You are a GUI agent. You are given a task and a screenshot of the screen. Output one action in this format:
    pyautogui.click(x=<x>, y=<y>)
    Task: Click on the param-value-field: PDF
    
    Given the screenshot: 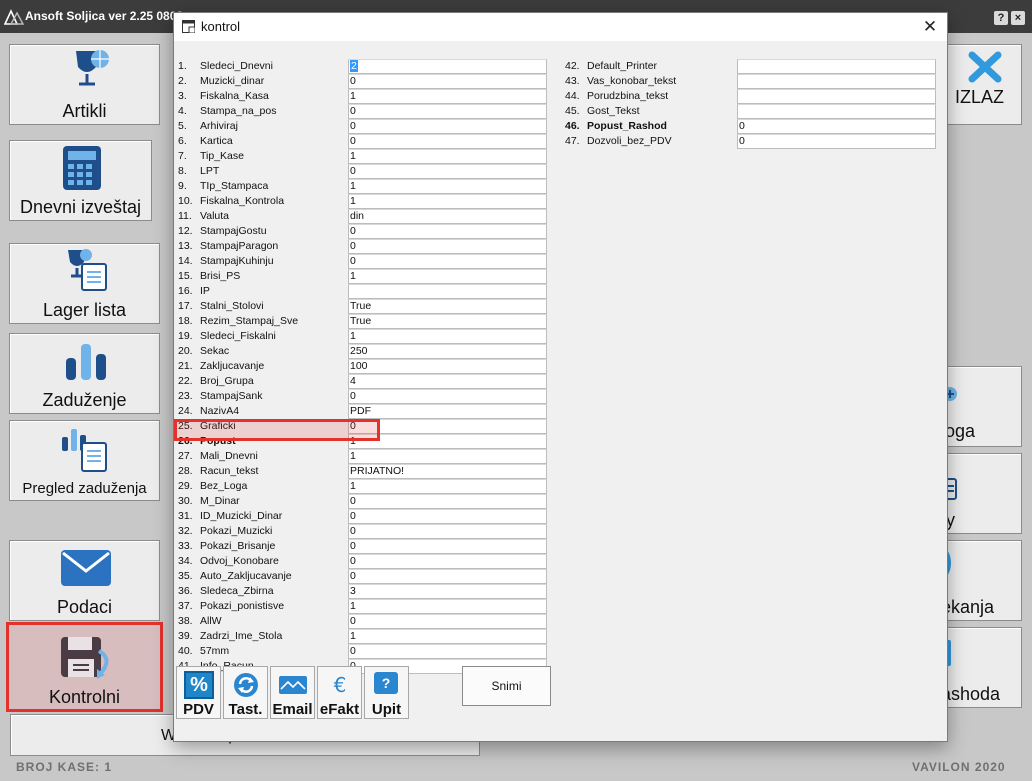 What is the action you would take?
    pyautogui.click(x=447, y=411)
    